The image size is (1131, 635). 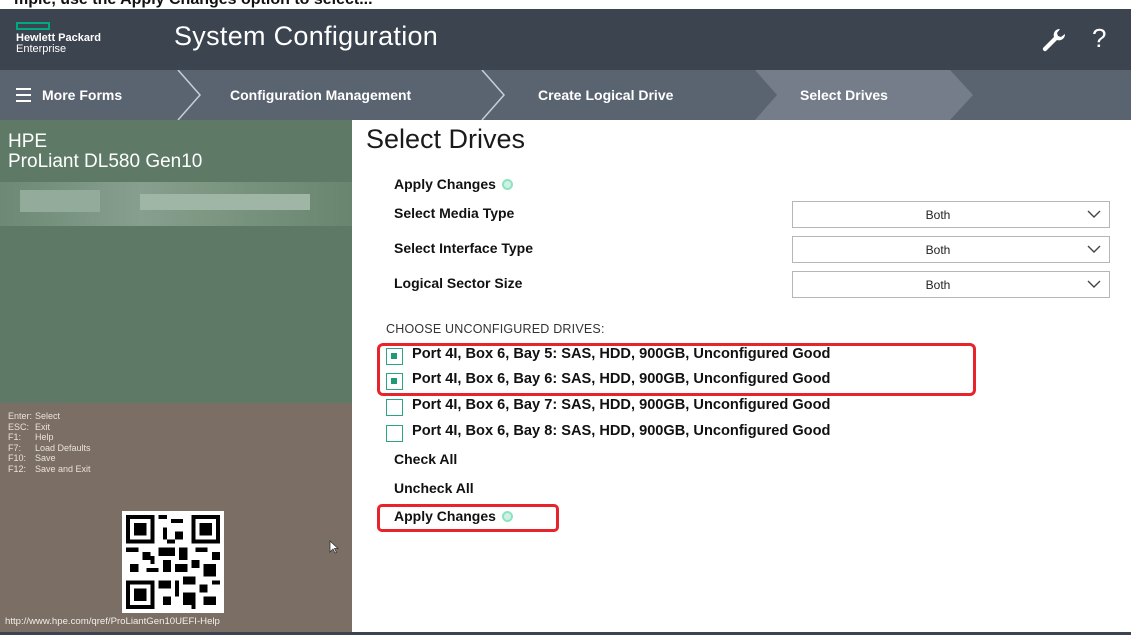 What do you see at coordinates (605, 95) in the screenshot?
I see `breadcrumb-item-create-logical-drive: Create Logical Drive` at bounding box center [605, 95].